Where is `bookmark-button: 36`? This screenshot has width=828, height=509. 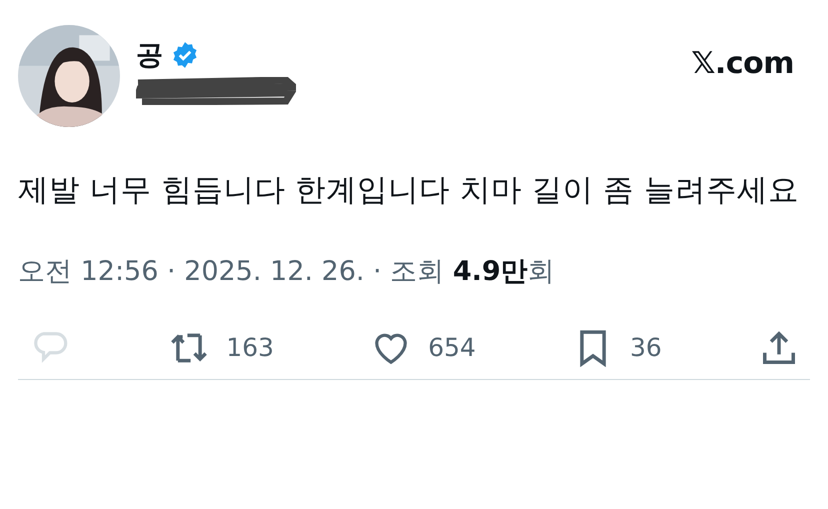 bookmark-button: 36 is located at coordinates (618, 347).